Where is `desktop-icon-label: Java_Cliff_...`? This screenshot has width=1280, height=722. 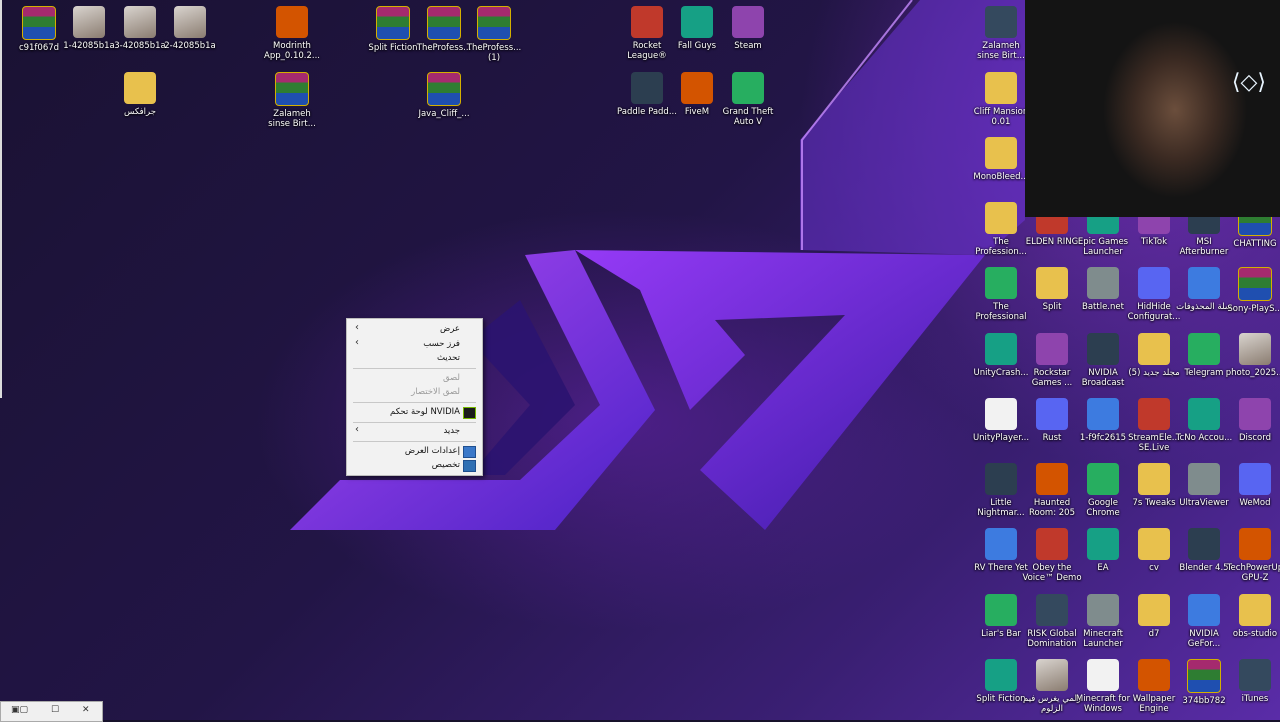
desktop-icon-label: Java_Cliff_... is located at coordinates (444, 114).